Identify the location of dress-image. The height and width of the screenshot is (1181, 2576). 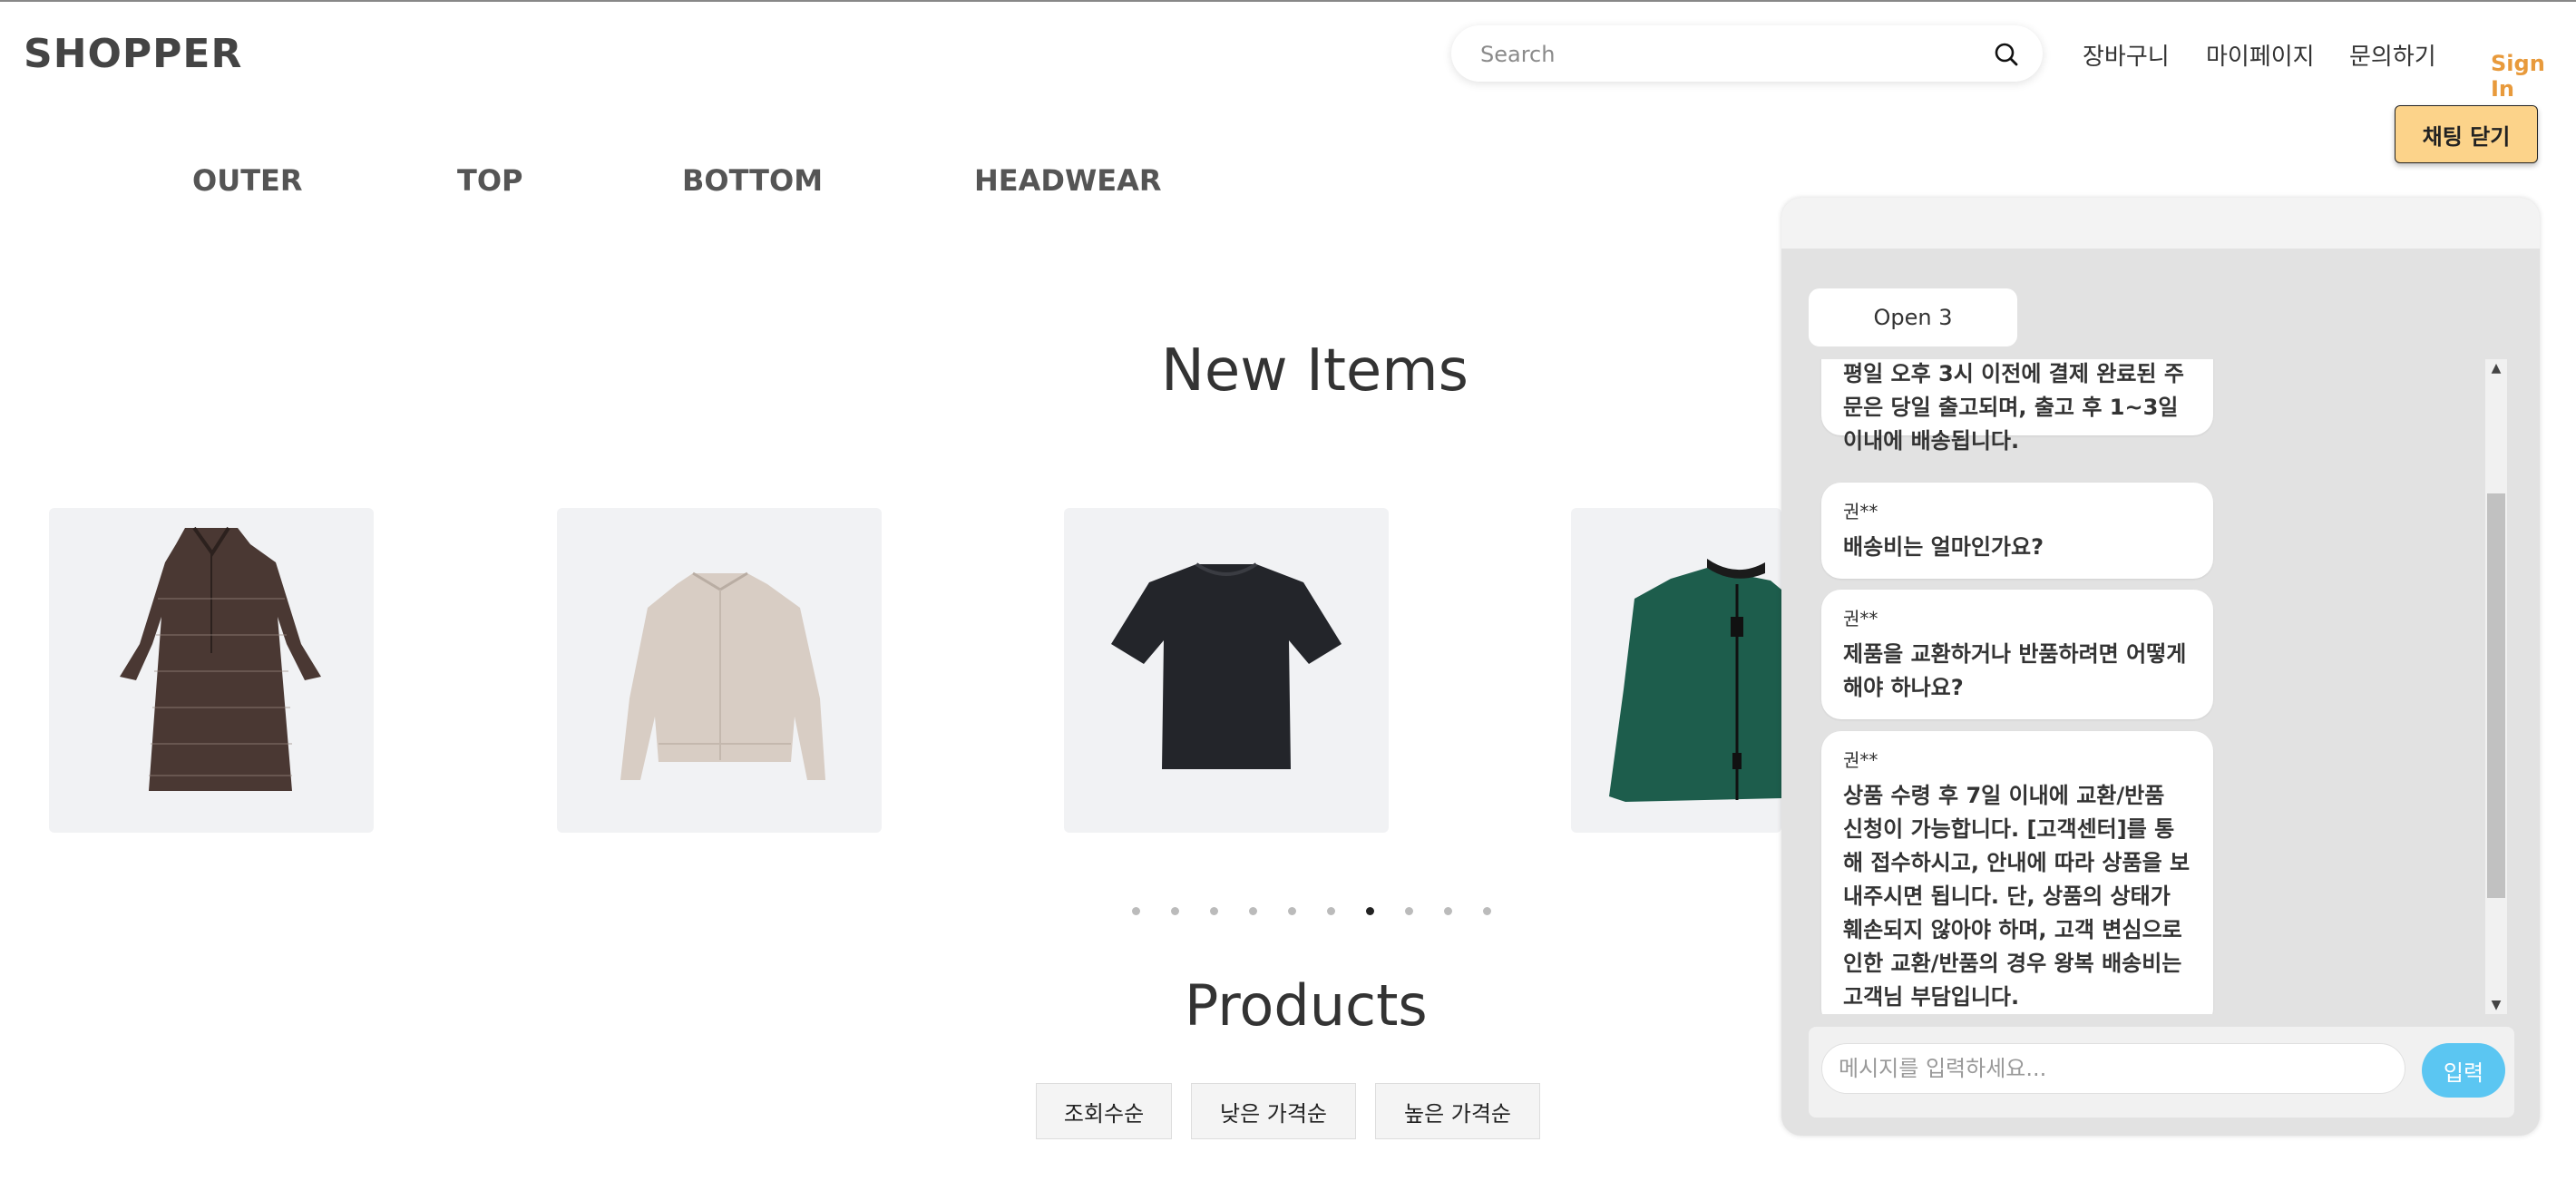
(220, 659).